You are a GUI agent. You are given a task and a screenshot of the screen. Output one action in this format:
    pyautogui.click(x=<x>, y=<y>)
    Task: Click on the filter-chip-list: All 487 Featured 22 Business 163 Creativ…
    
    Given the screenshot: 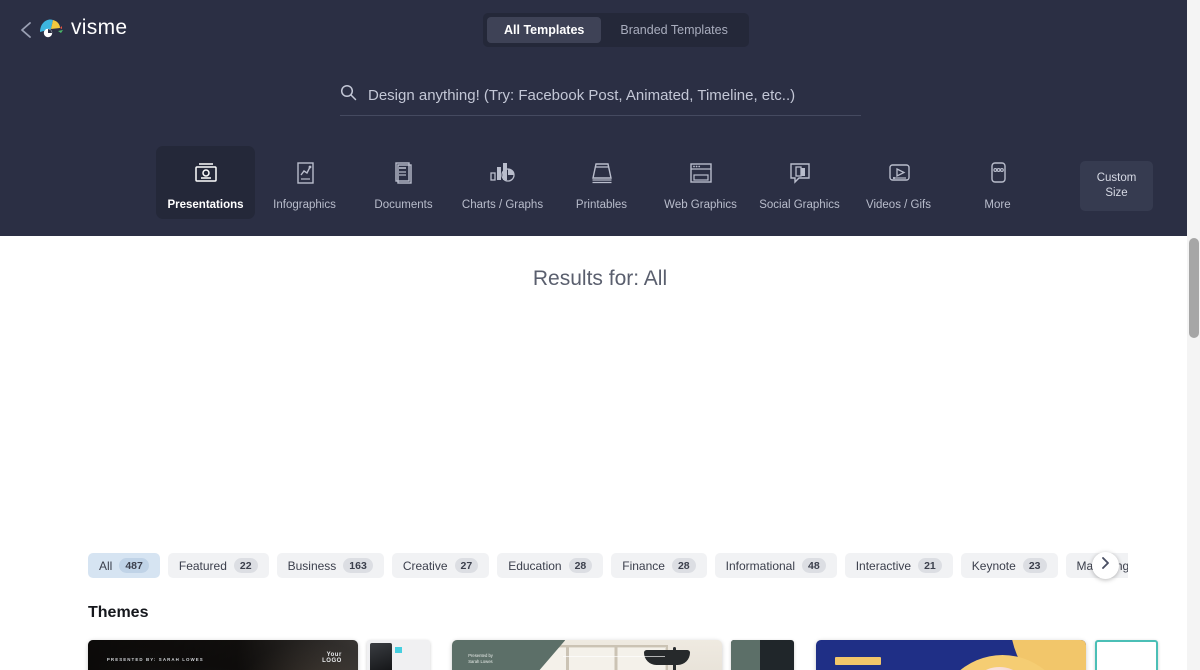 What is the action you would take?
    pyautogui.click(x=608, y=565)
    